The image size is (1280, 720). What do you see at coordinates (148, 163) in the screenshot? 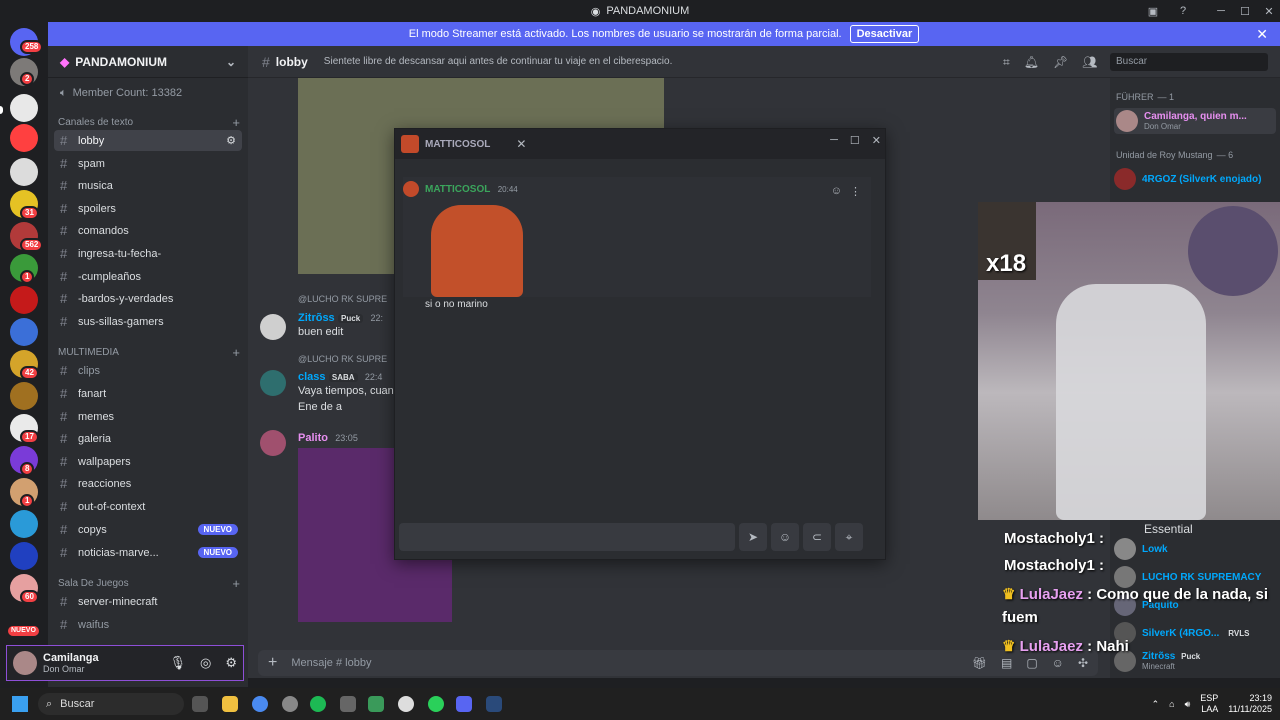
I see `channel-spam: # spam` at bounding box center [148, 163].